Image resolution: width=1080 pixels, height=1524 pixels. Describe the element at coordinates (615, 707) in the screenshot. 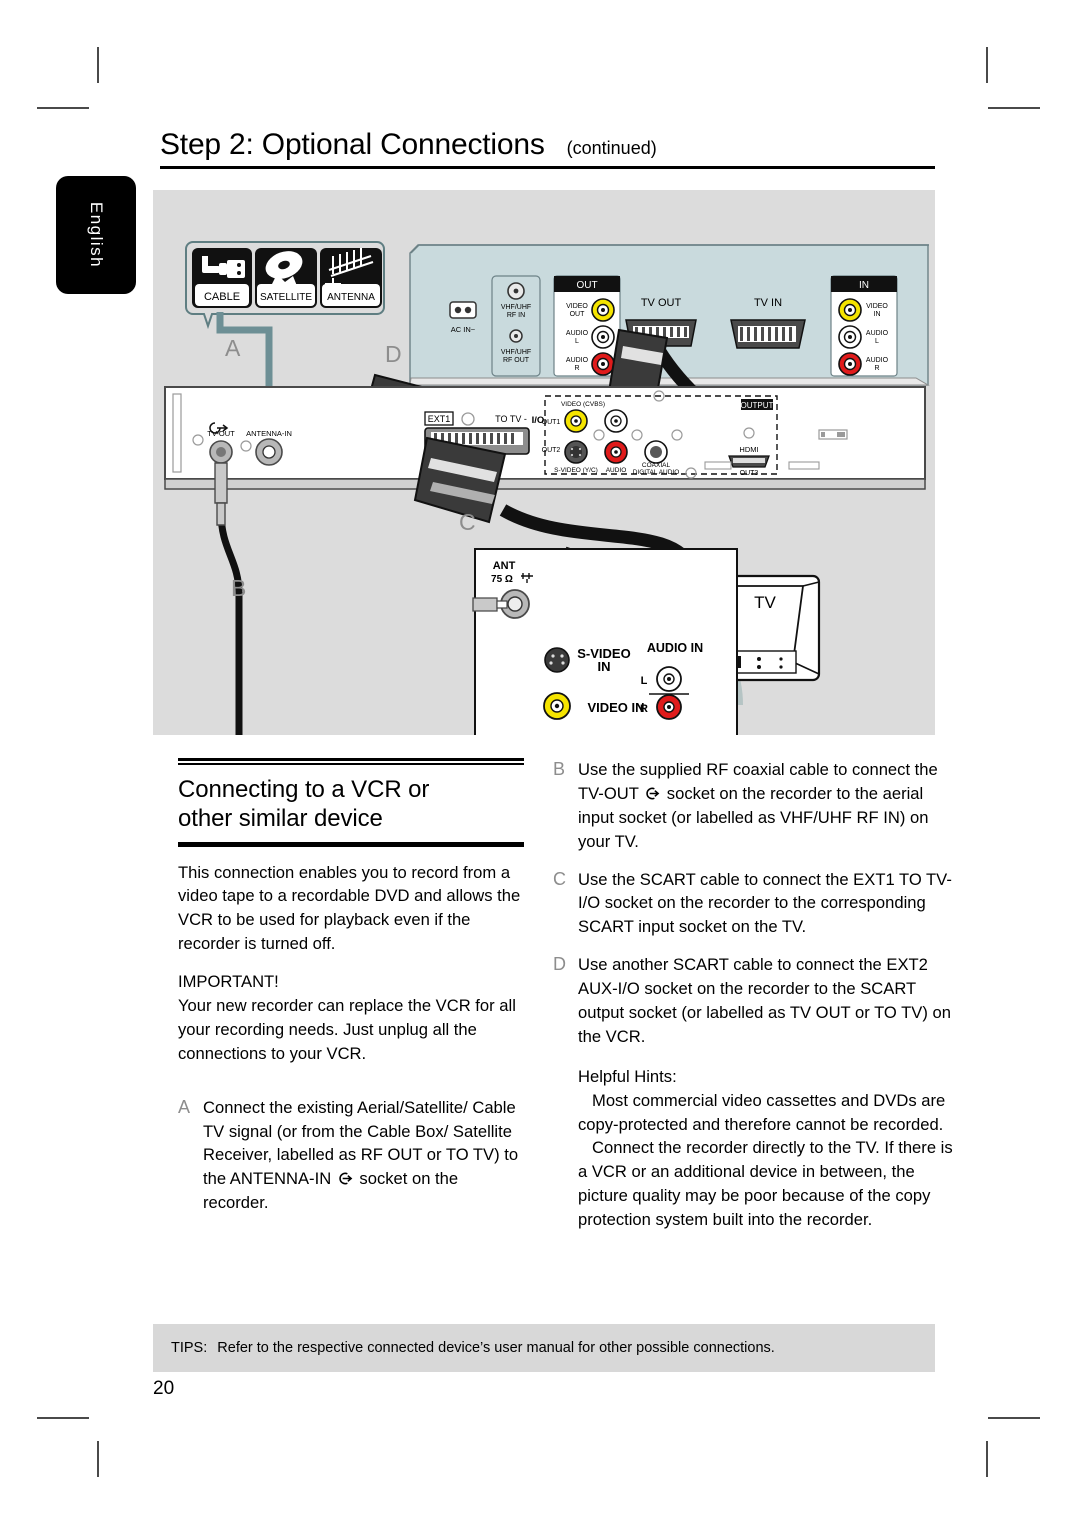

I see `svg-text: VIDEO IN` at that location.